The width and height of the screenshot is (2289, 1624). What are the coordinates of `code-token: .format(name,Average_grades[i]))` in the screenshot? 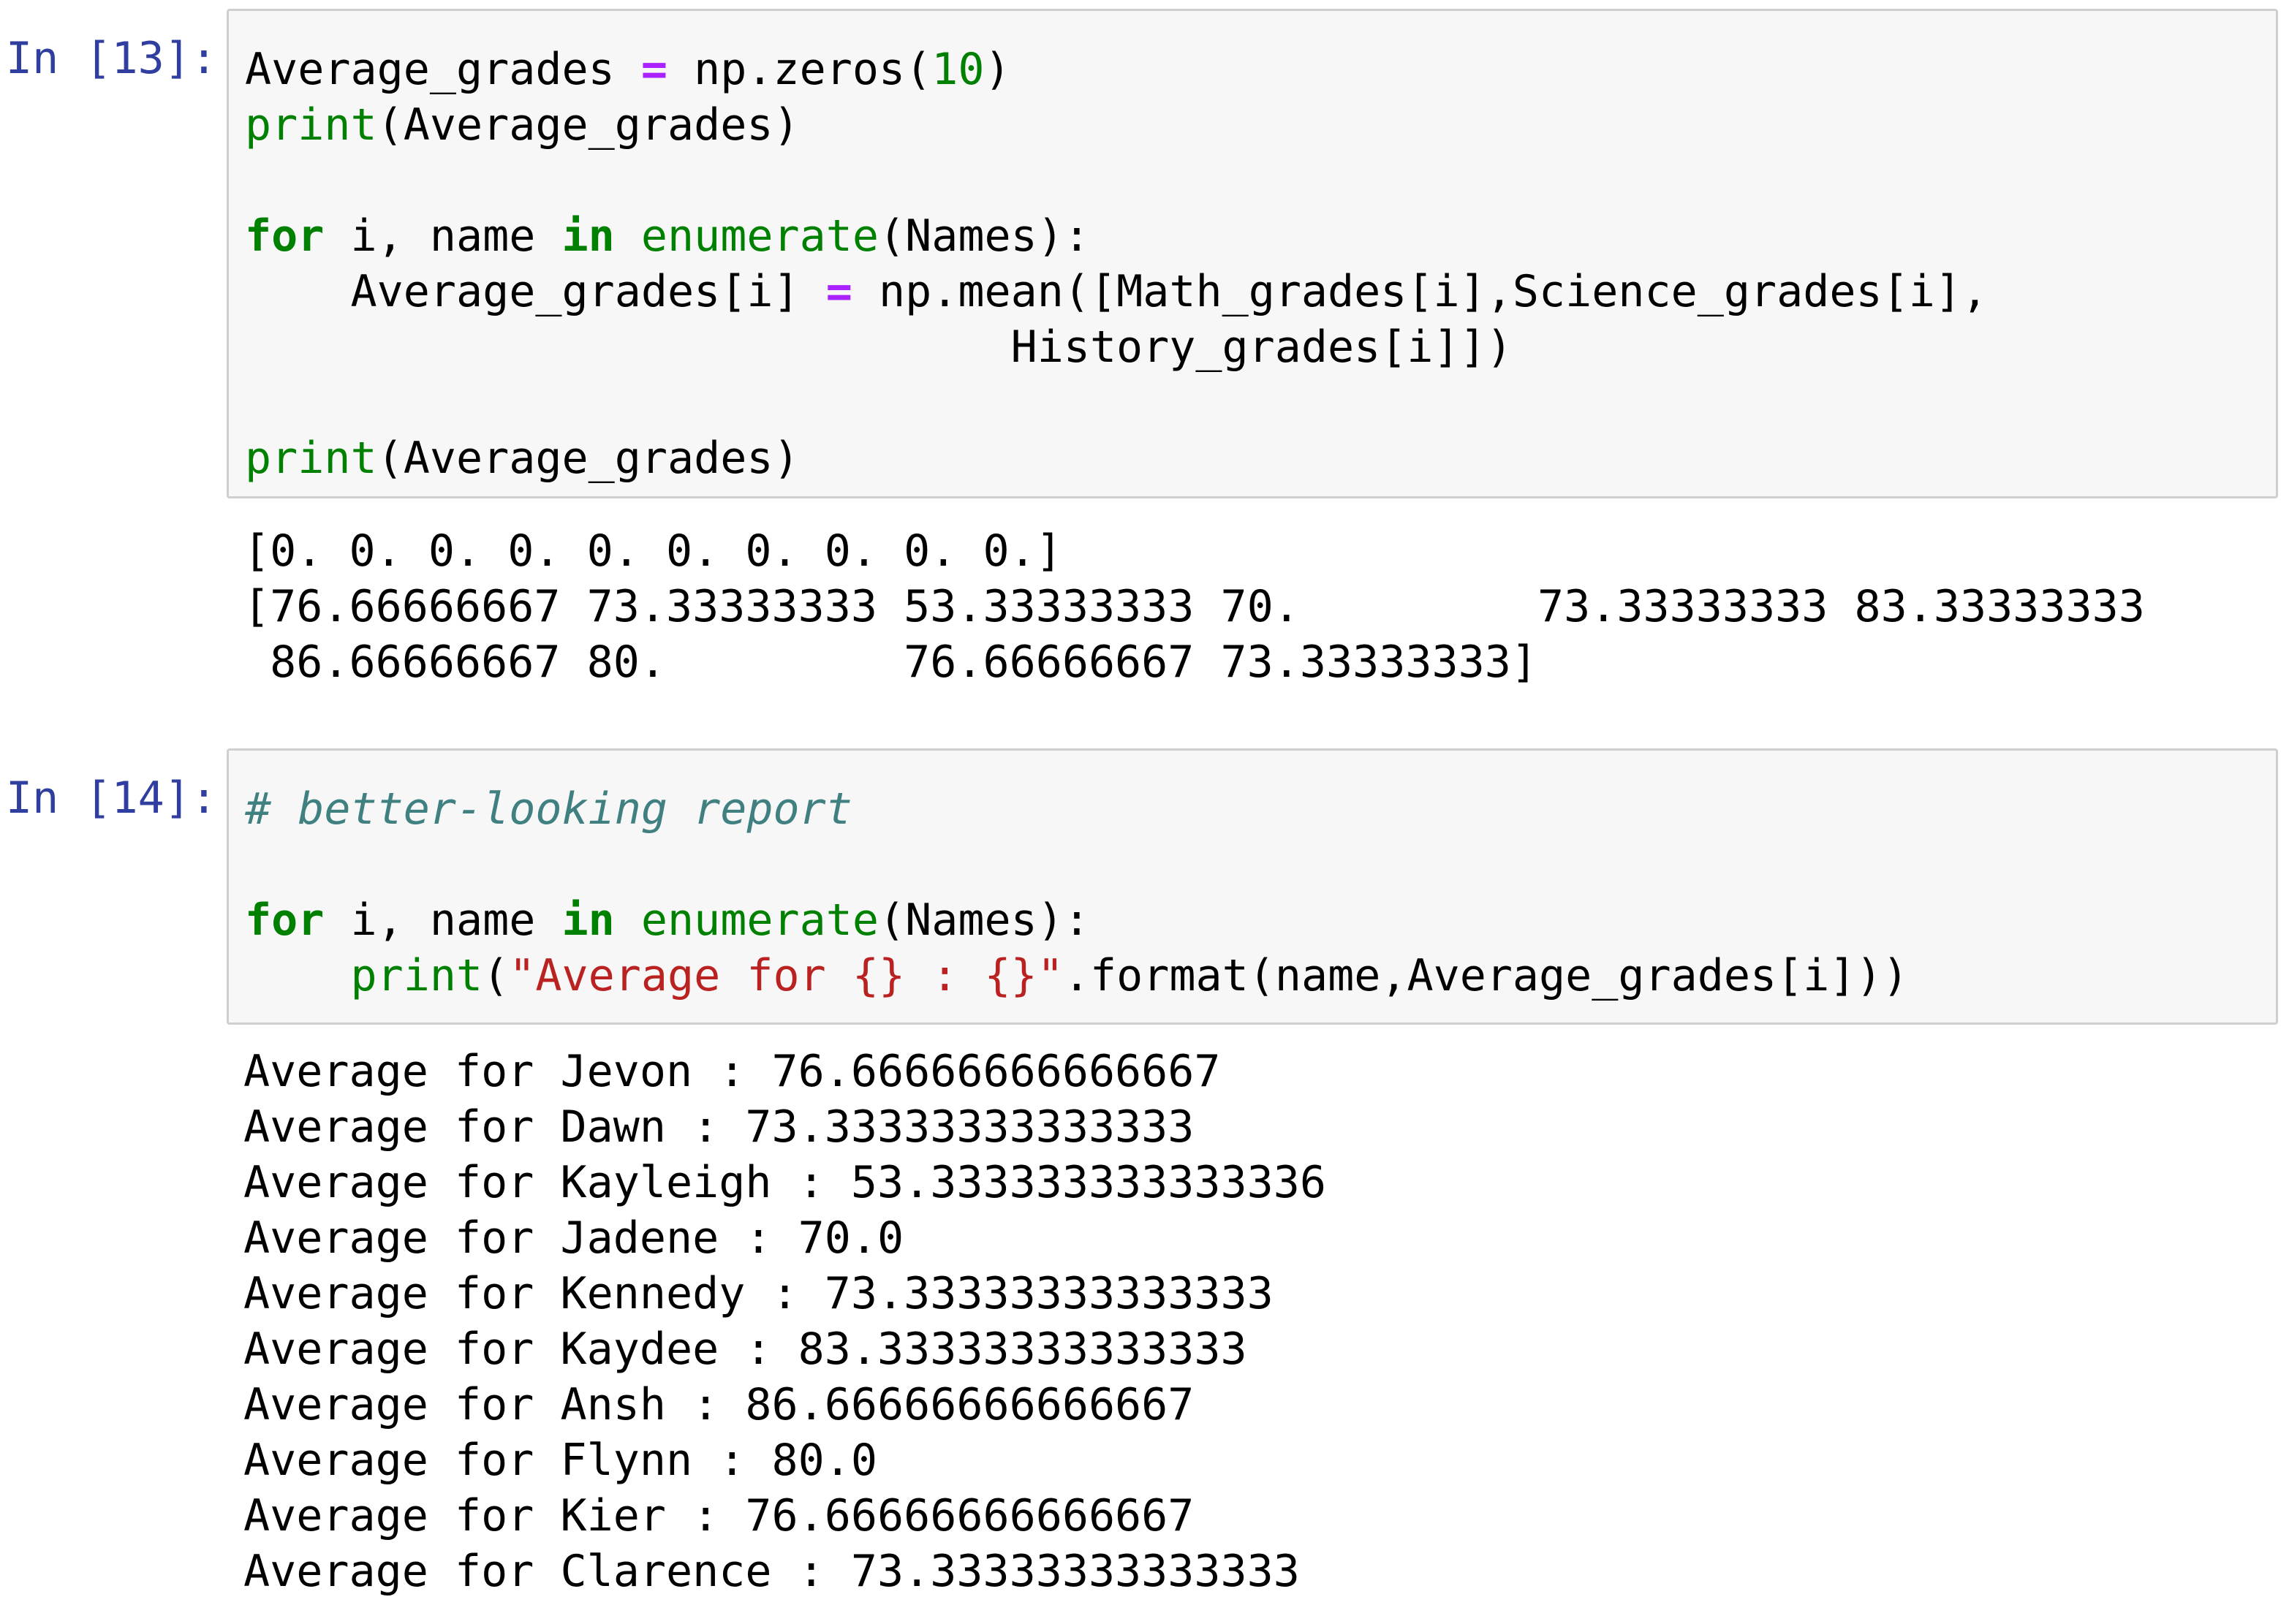 It's located at (1486, 976).